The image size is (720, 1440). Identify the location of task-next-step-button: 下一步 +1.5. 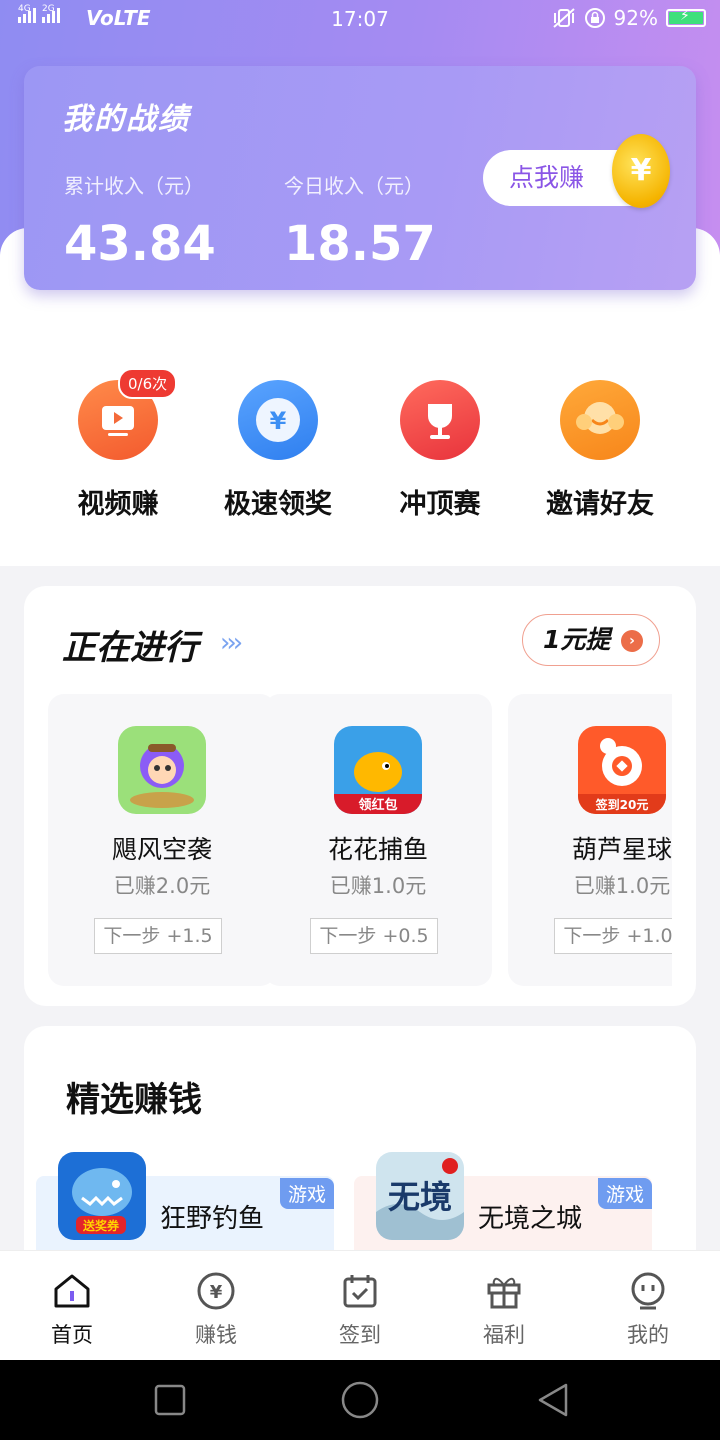
(158, 936).